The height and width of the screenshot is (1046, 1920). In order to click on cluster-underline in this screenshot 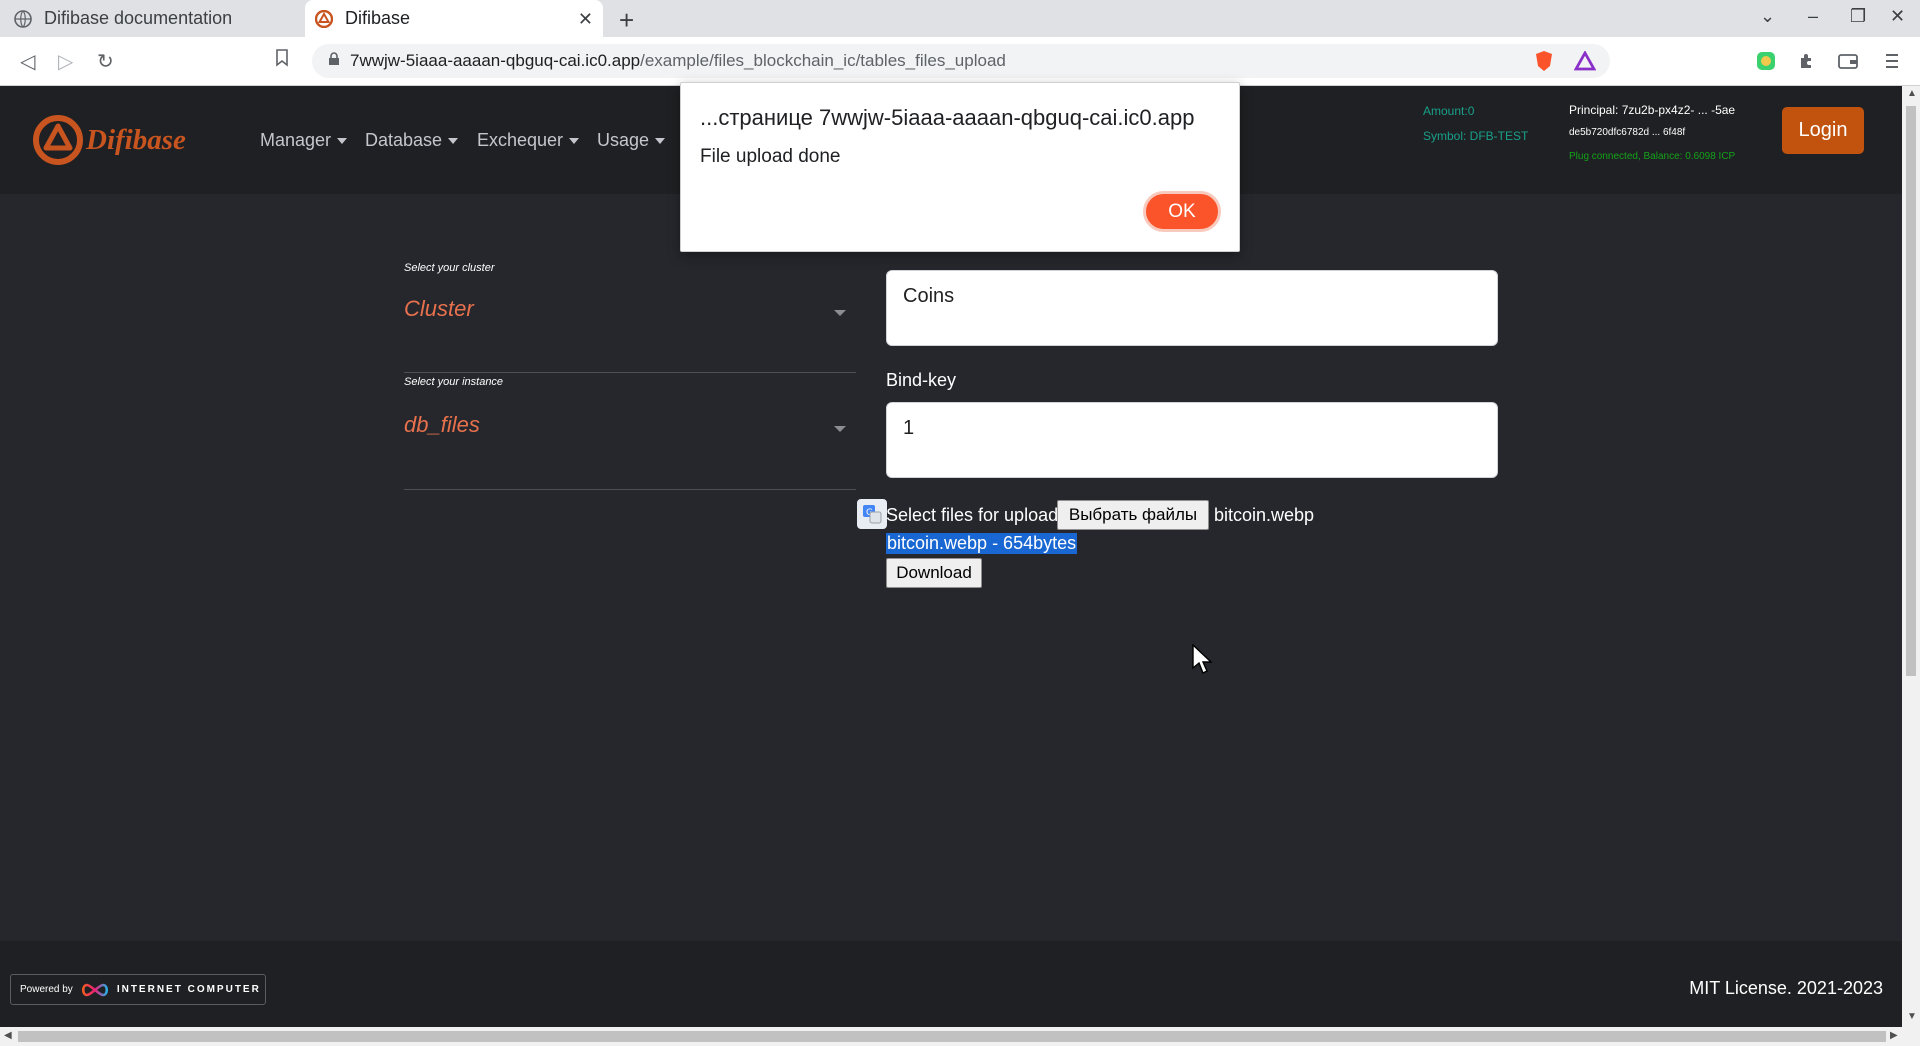, I will do `click(630, 372)`.